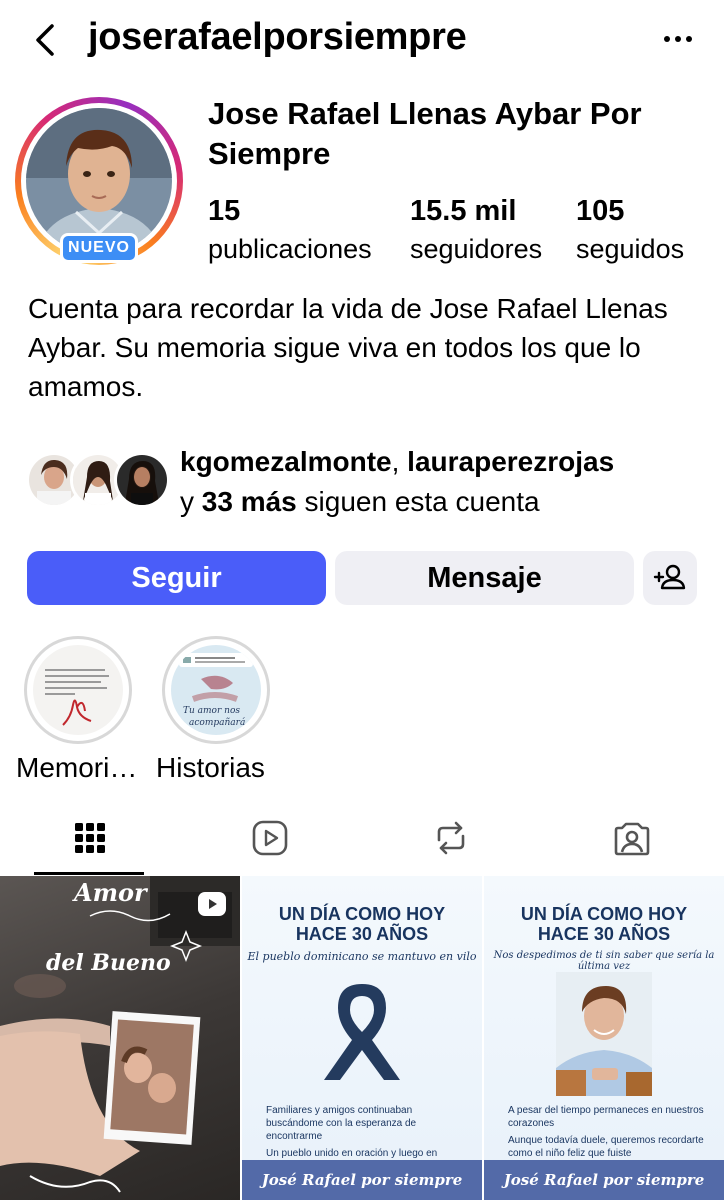 The width and height of the screenshot is (724, 1200). Describe the element at coordinates (418, 501) in the screenshot. I see `mutual-suffix: siguen esta cuenta` at that location.